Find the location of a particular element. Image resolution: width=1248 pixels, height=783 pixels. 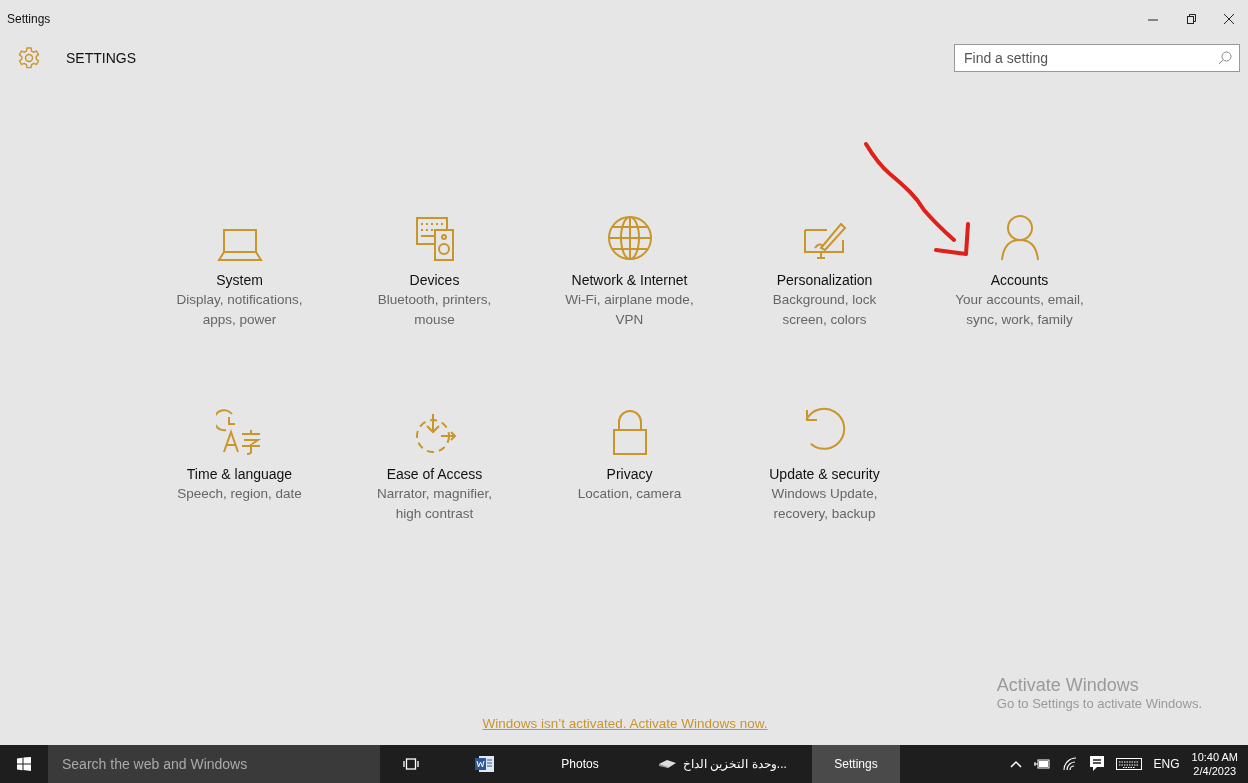

language-indicator: ENG is located at coordinates (1166, 764).